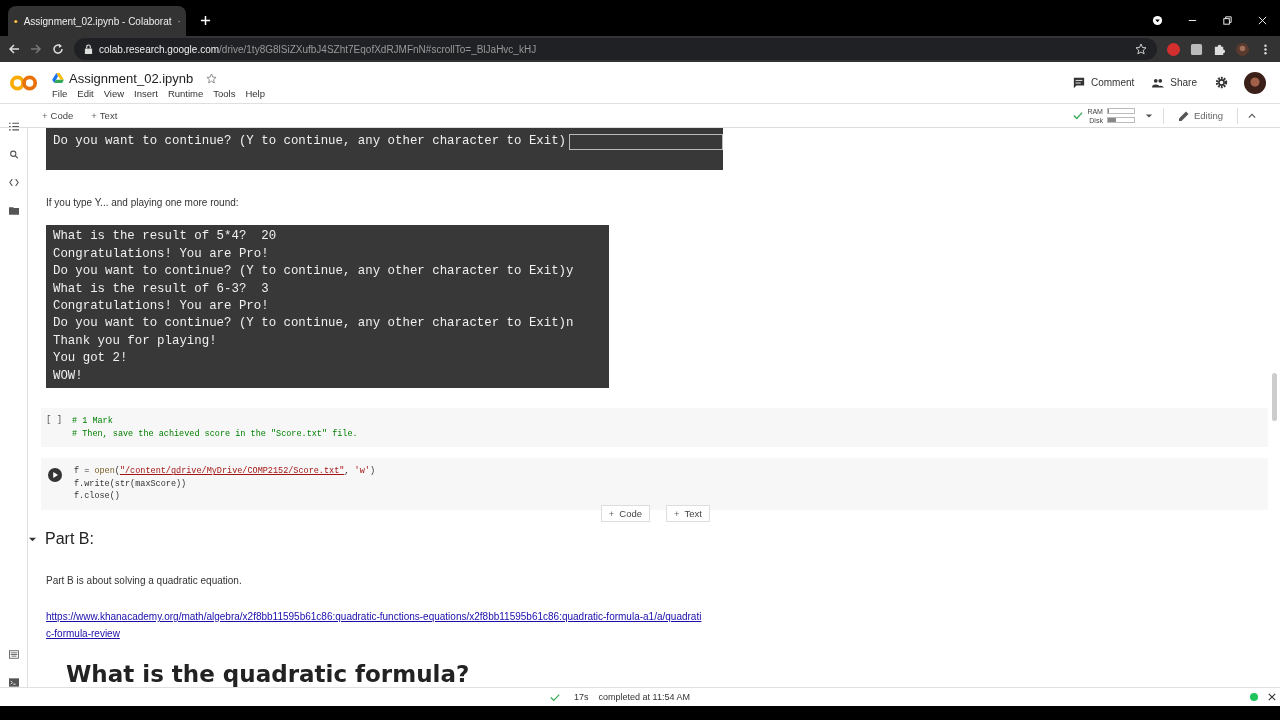 This screenshot has width=1280, height=720. Describe the element at coordinates (376, 625) in the screenshot. I see `link: https://www.khanacademy.org/math/algebra/x2f8bb11595b61c86:quadratic-functions-equations/x2f8bb11595b61c86:quadratic-formula-a1/a/quadratic-formula-review` at that location.